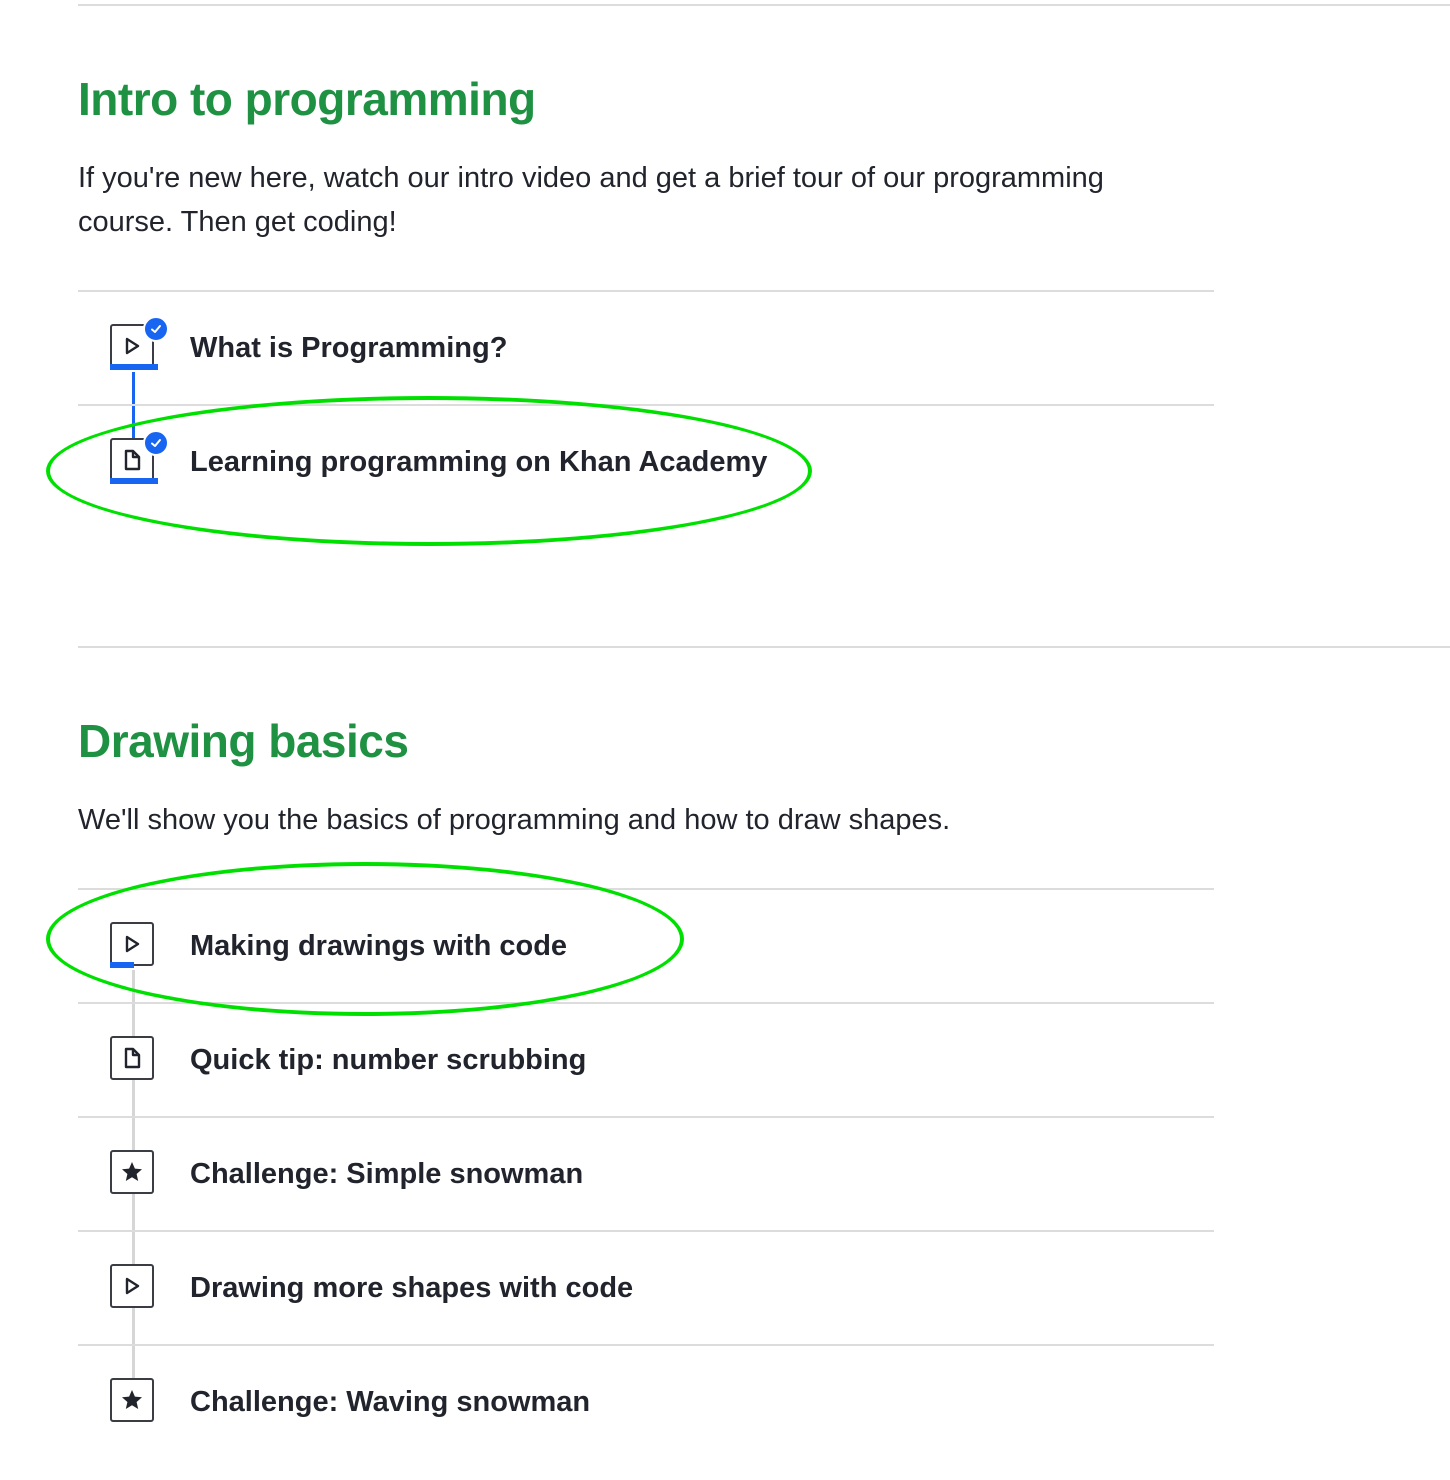  What do you see at coordinates (378, 946) in the screenshot?
I see `item-label: Making drawings with code` at bounding box center [378, 946].